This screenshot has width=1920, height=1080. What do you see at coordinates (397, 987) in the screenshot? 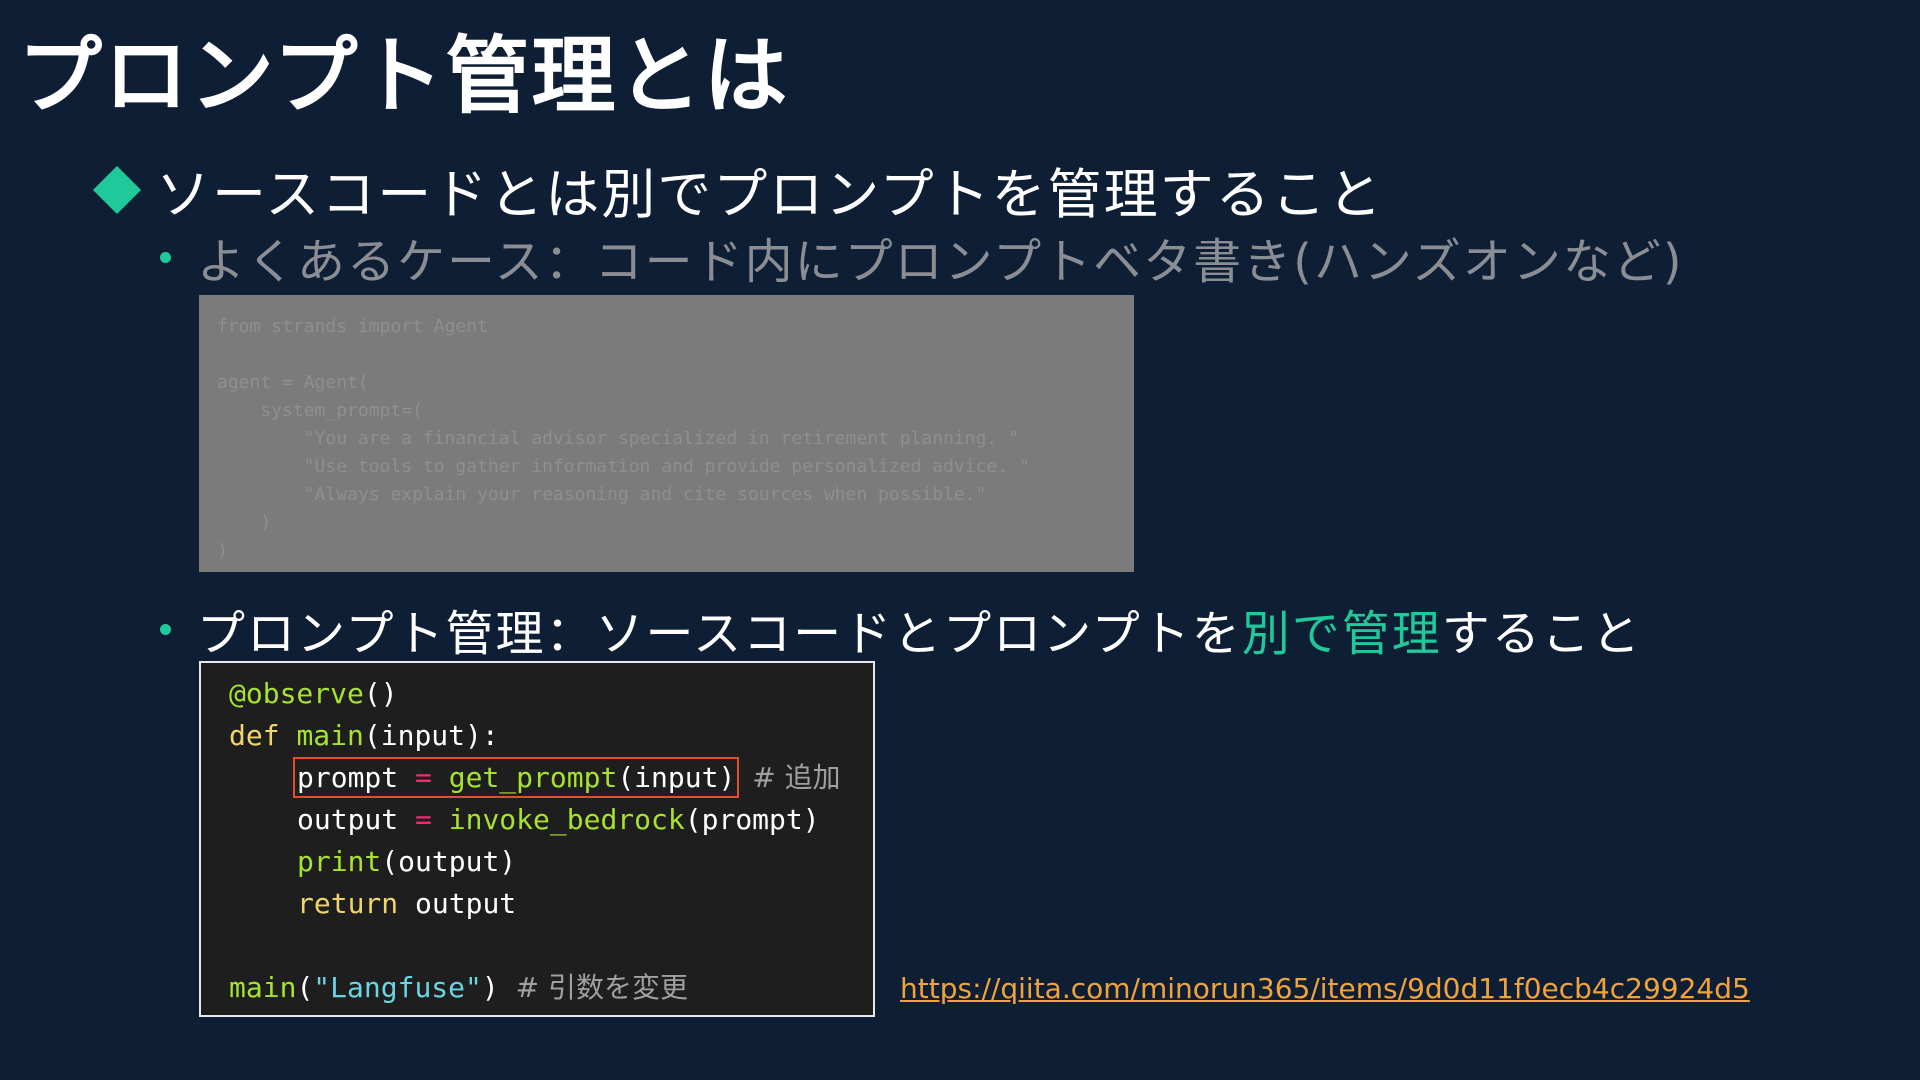
I see `string-literal: "Langfuse"` at bounding box center [397, 987].